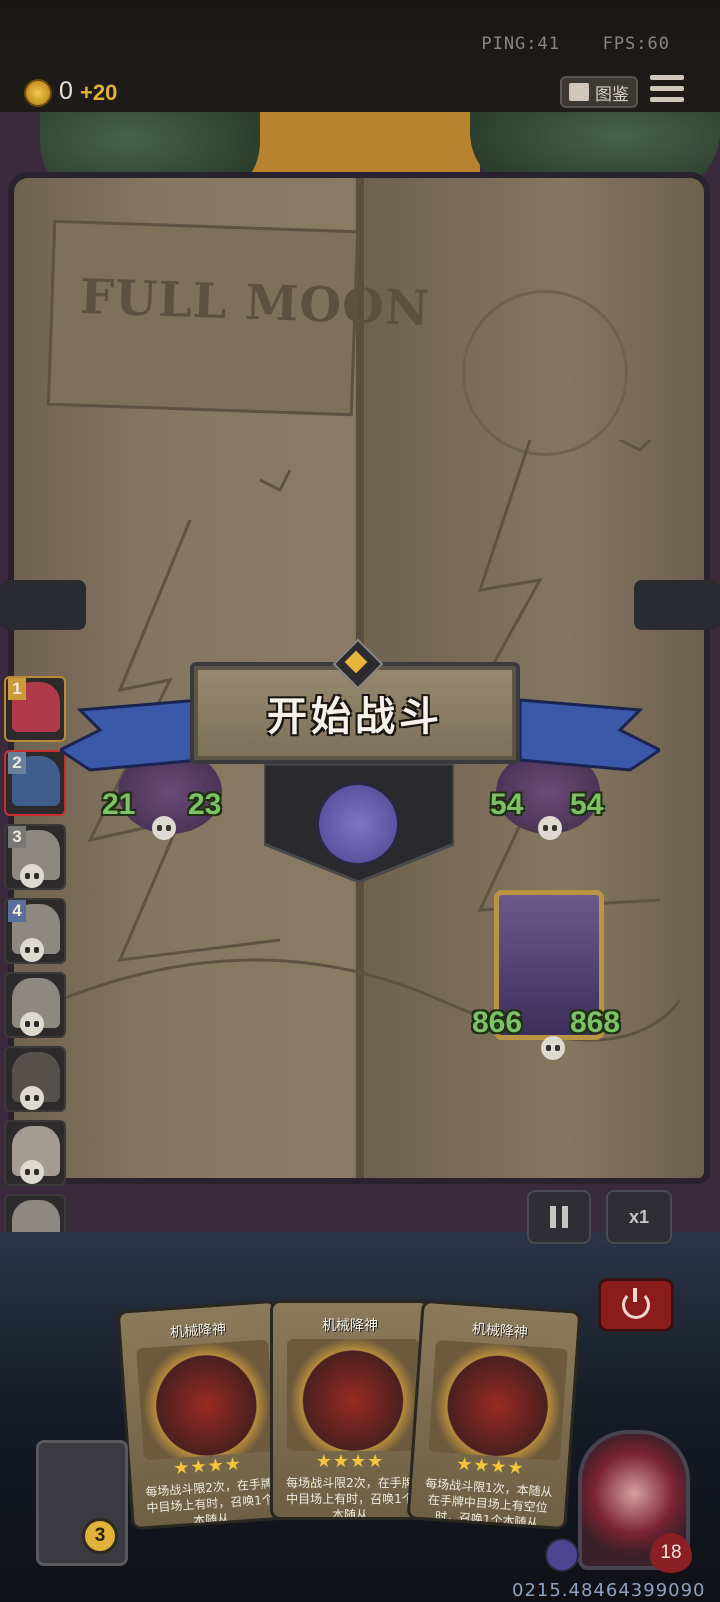 The width and height of the screenshot is (720, 1602). I want to click on unit-attack: 21, so click(119, 804).